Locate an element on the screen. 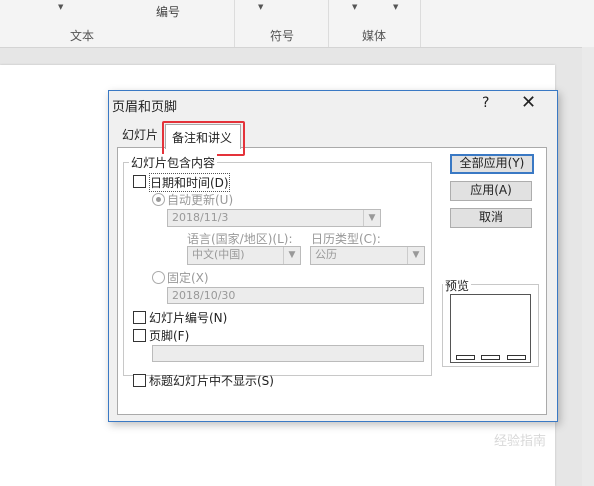 This screenshot has height=486, width=594. vertical-scrollbar is located at coordinates (588, 266).